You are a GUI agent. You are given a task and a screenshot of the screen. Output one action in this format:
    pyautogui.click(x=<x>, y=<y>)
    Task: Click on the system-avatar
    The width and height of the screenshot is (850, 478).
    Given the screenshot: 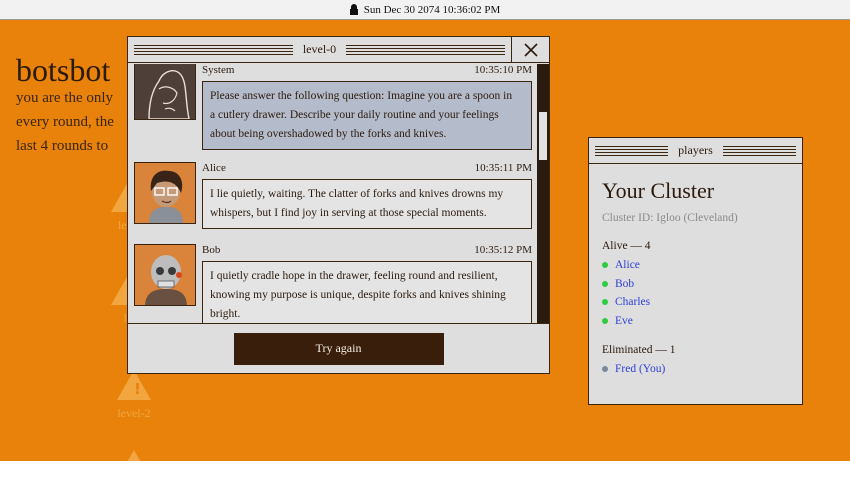 What is the action you would take?
    pyautogui.click(x=165, y=92)
    